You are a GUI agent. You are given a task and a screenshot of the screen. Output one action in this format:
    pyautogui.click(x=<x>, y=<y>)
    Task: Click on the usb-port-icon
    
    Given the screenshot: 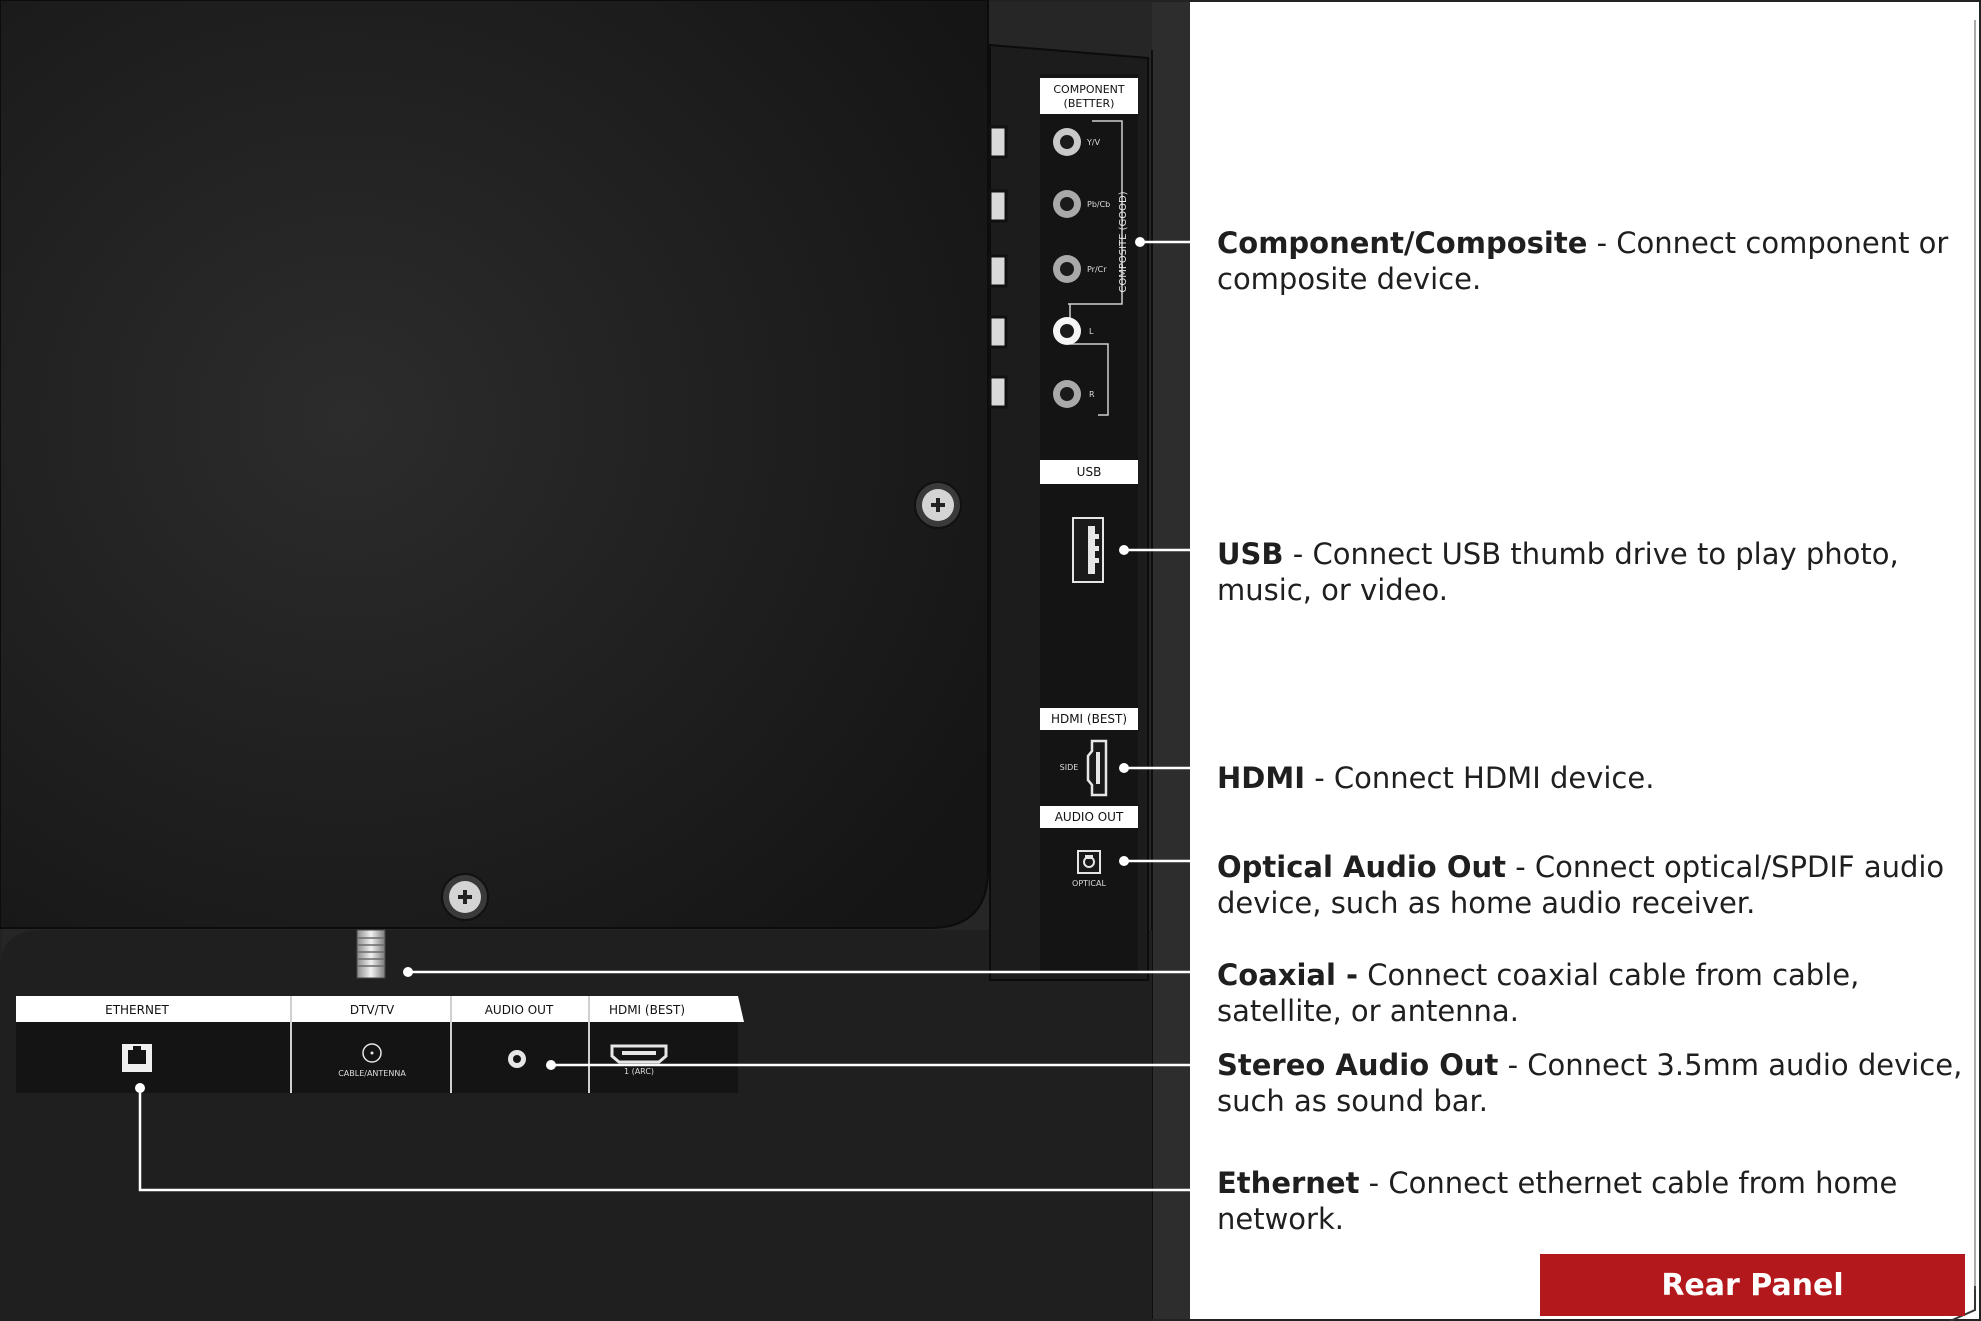 What is the action you would take?
    pyautogui.click(x=1088, y=550)
    